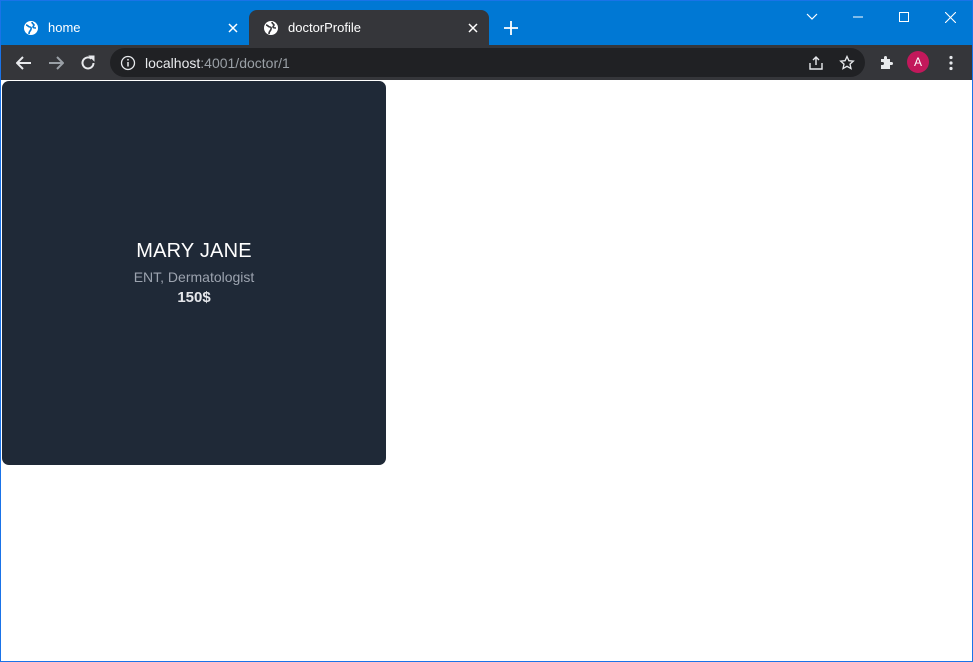 This screenshot has height=662, width=973. I want to click on arrow-left-icon, so click(23, 63).